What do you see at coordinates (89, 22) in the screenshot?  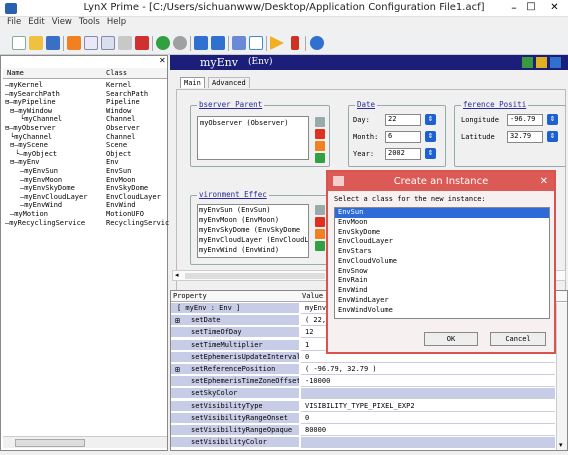 I see `menu-tools: Tools` at bounding box center [89, 22].